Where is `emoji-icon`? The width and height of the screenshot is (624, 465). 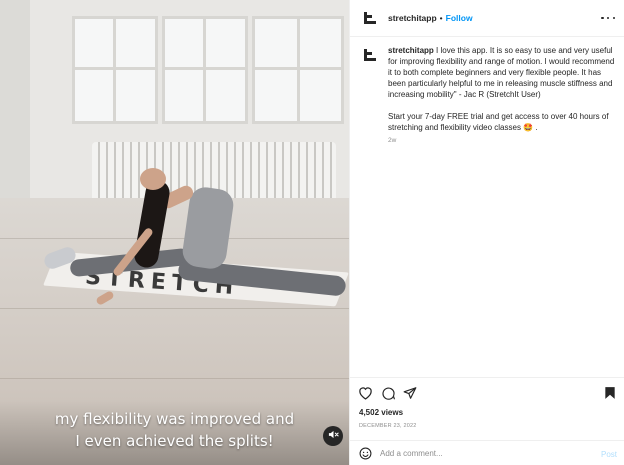
emoji-icon is located at coordinates (365, 456).